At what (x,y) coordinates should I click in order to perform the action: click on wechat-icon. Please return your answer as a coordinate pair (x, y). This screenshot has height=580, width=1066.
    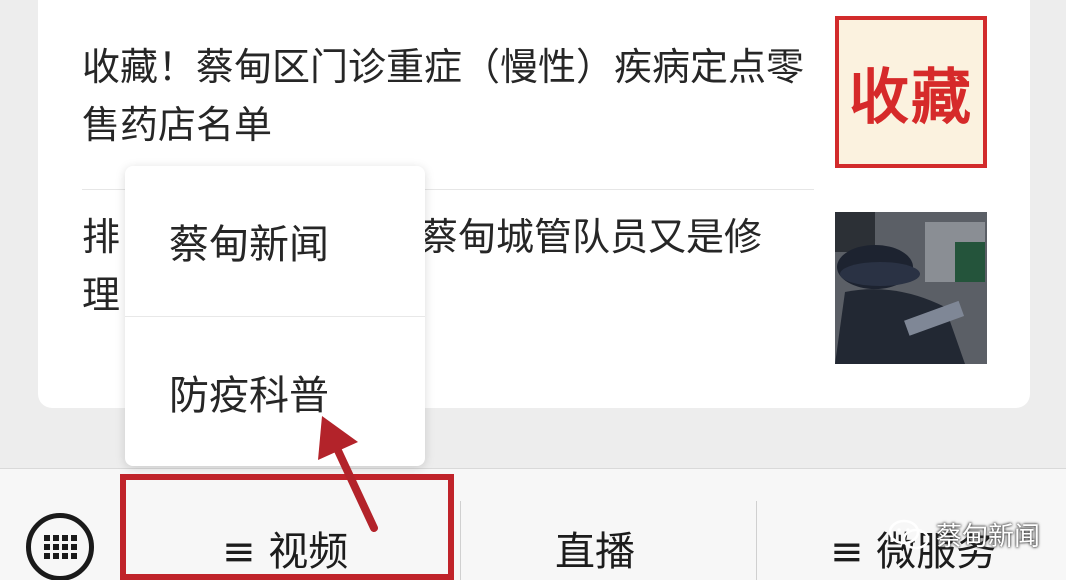
    Looking at the image, I should click on (909, 534).